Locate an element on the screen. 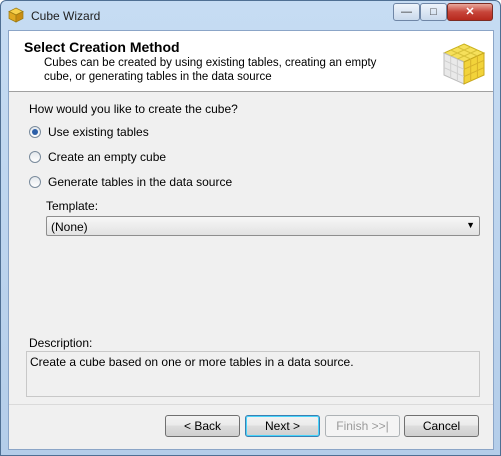  title-bar: Cube Wizard — □ ✕ is located at coordinates (250, 15).